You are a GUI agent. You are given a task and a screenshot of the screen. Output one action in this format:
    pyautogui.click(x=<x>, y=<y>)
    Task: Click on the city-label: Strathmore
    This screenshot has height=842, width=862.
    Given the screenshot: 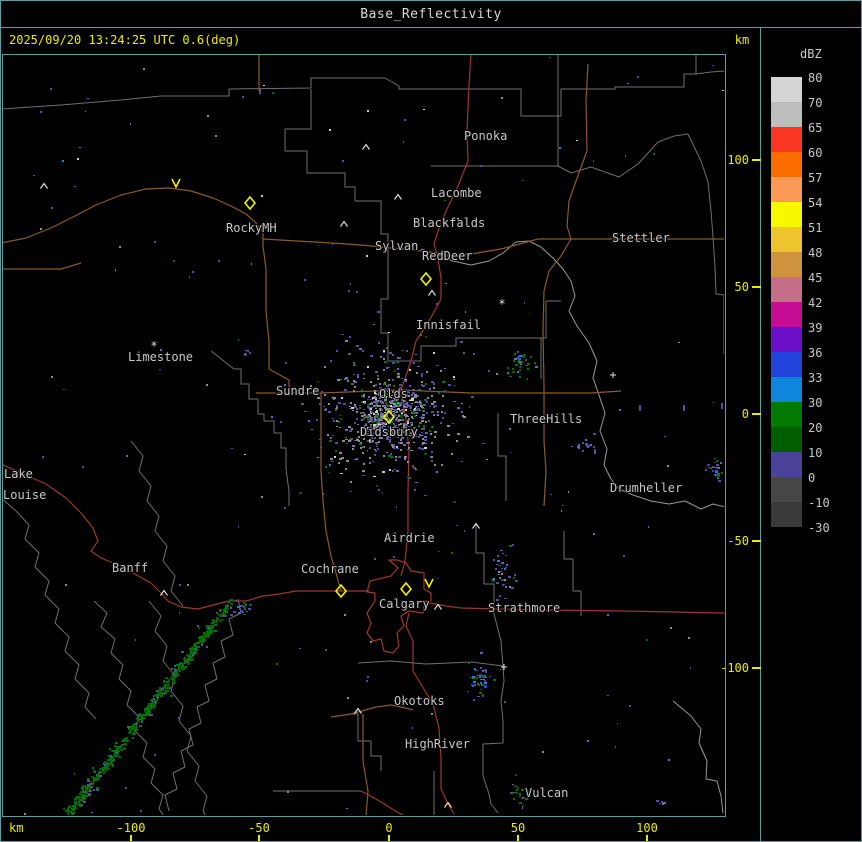 What is the action you would take?
    pyautogui.click(x=524, y=608)
    